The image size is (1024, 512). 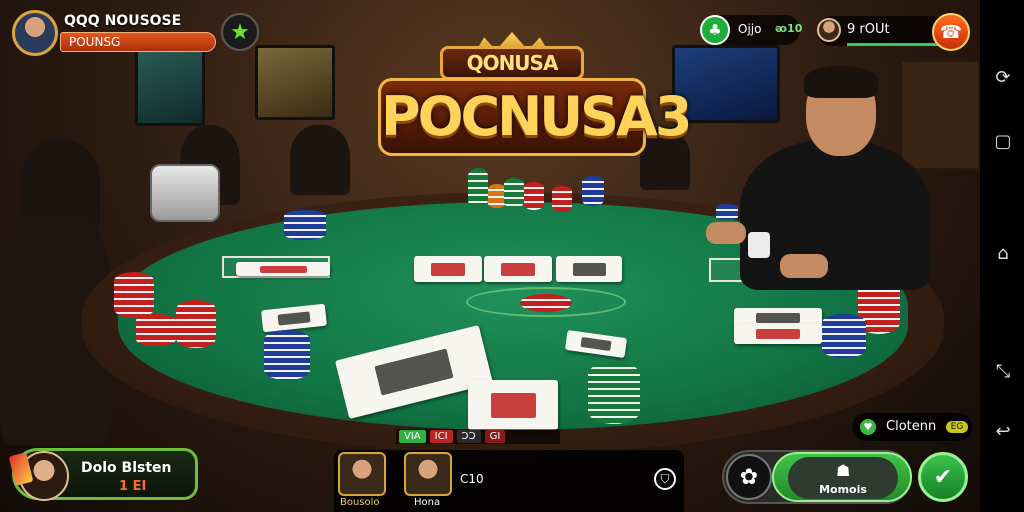 I want to click on player-subtitle: POUNSG, so click(x=138, y=42).